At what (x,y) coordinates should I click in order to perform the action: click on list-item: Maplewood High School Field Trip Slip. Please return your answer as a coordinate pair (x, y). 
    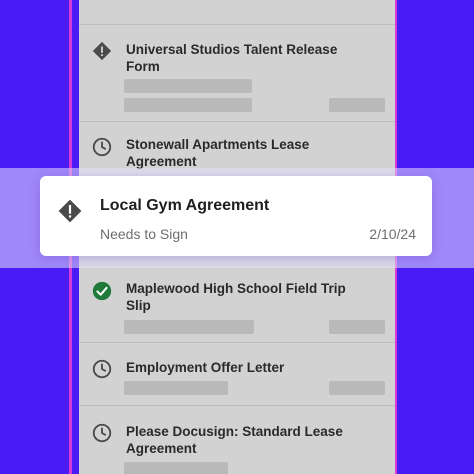
    Looking at the image, I should click on (237, 304).